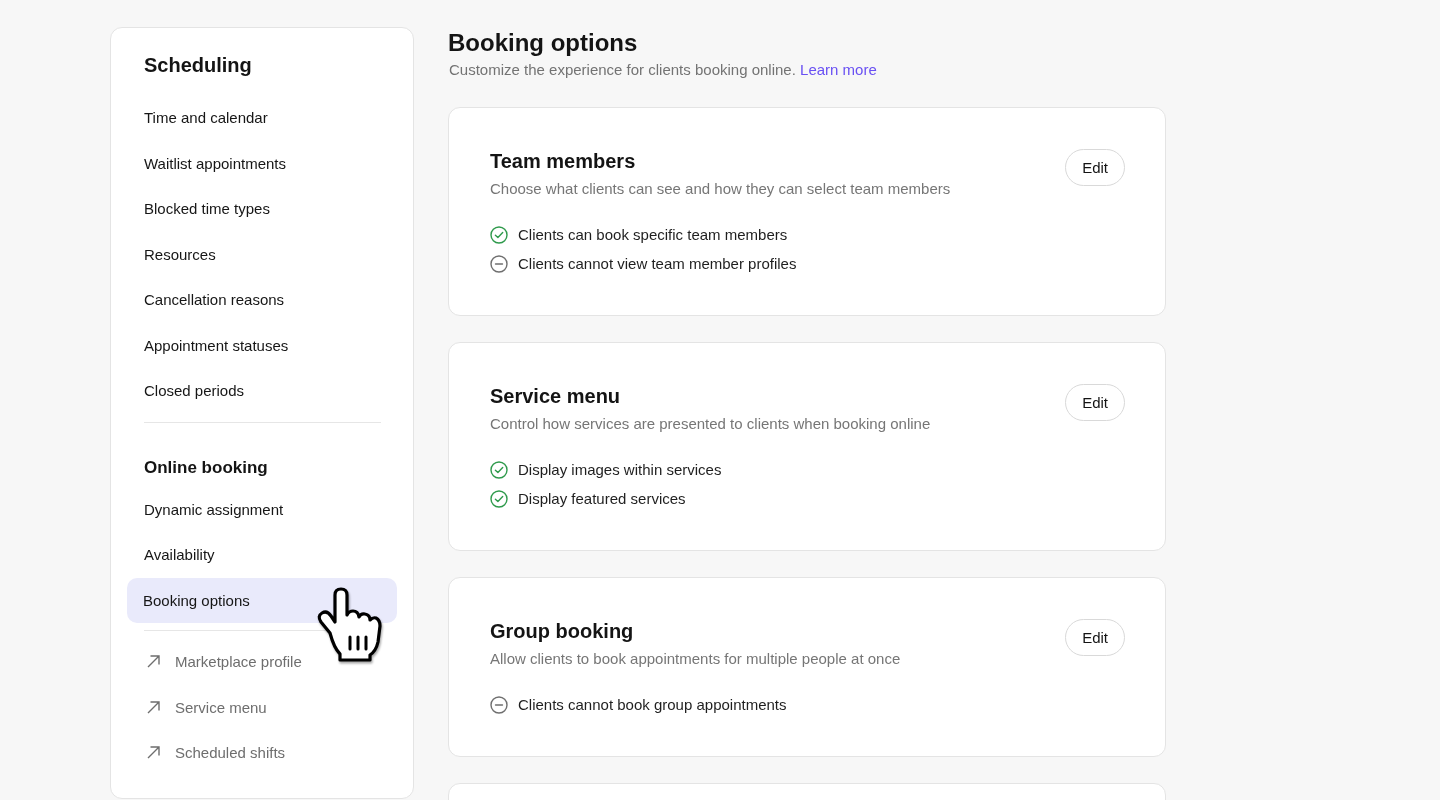 The width and height of the screenshot is (1440, 800). Describe the element at coordinates (262, 163) in the screenshot. I see `sidebar-item: Waitlist appointments` at that location.